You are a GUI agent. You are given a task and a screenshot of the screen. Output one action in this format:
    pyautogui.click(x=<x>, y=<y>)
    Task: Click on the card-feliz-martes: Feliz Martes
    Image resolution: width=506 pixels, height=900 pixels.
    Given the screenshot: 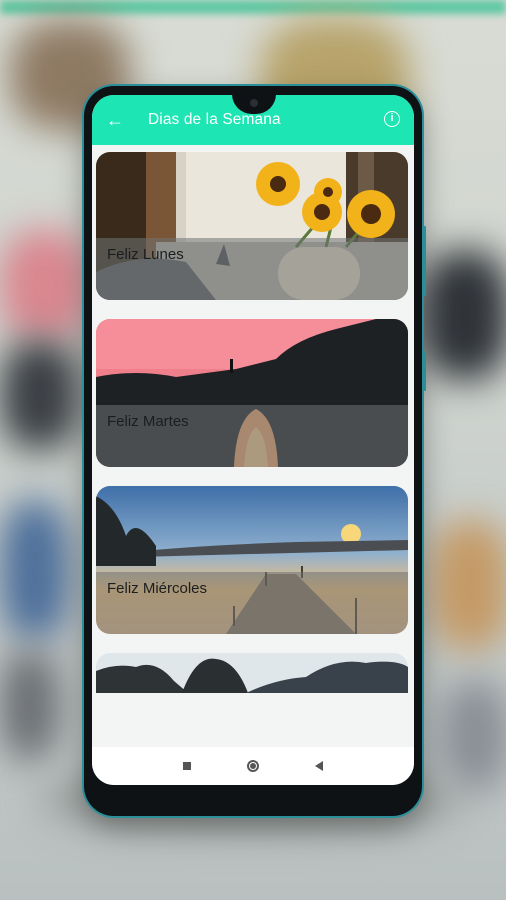 What is the action you would take?
    pyautogui.click(x=252, y=393)
    